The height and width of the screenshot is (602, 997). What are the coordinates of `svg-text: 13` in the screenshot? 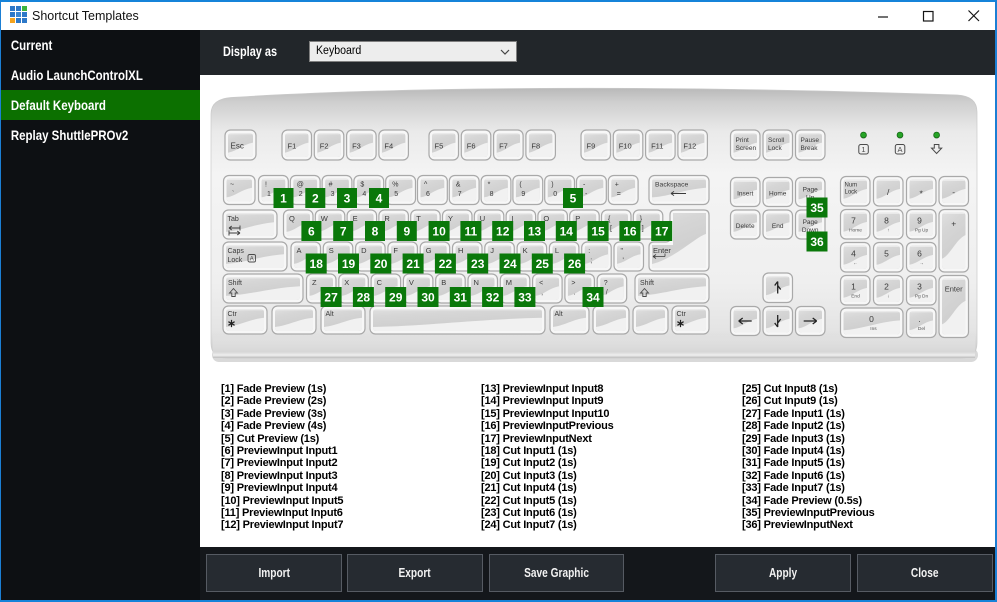 It's located at (535, 232).